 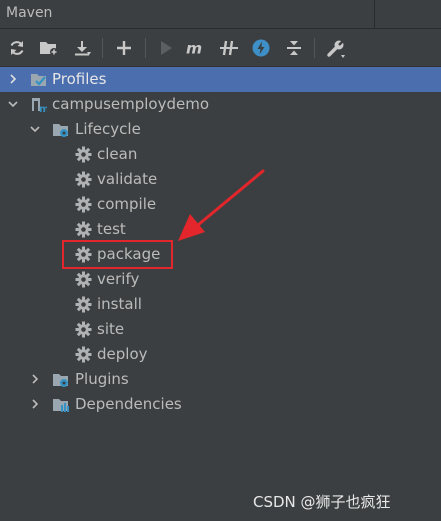 What do you see at coordinates (221, 205) in the screenshot?
I see `annotation-red-arrow` at bounding box center [221, 205].